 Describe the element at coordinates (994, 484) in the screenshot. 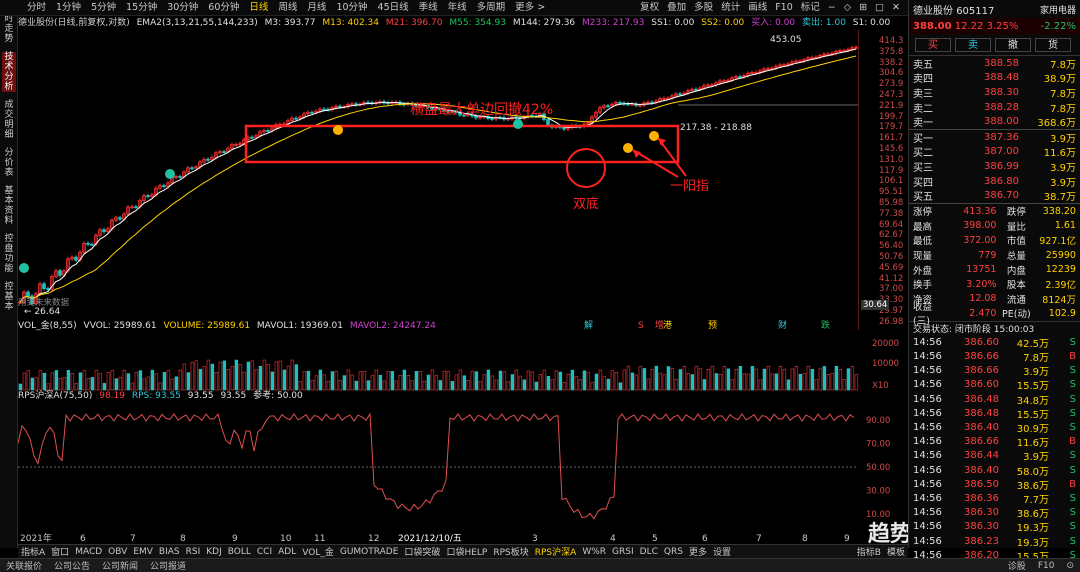

I see `tick-row-10: 14:56 386.50 38.6万 B` at that location.